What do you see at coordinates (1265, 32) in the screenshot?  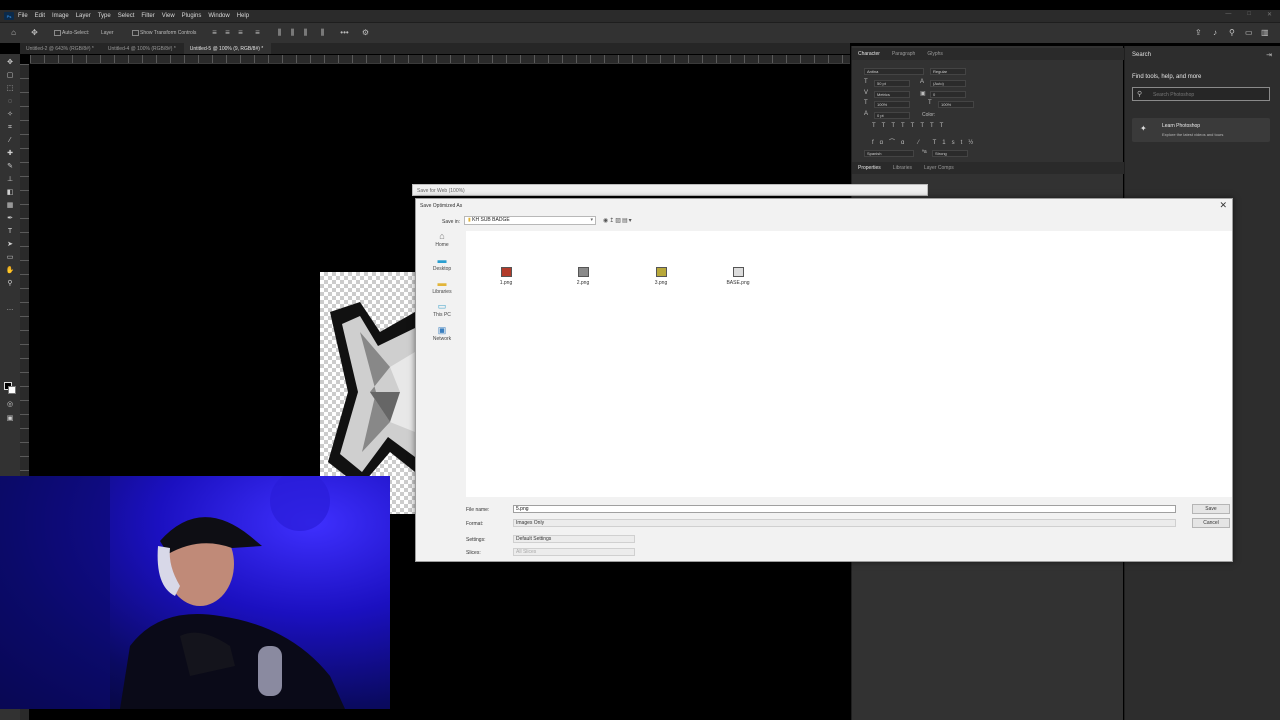 I see `panels-icon: ▥` at bounding box center [1265, 32].